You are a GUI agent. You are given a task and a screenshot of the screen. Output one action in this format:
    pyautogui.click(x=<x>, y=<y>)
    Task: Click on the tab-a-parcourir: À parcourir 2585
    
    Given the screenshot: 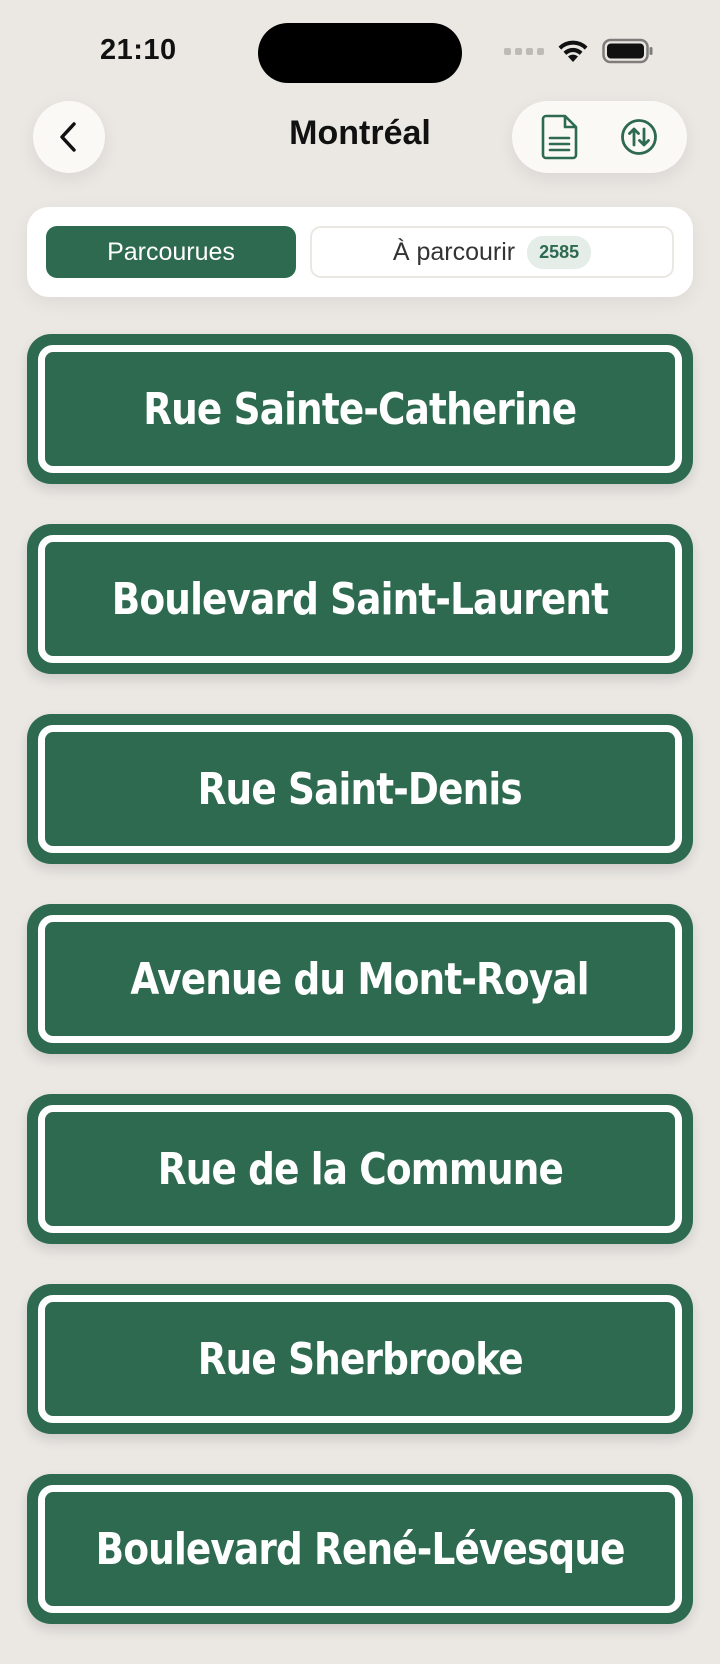 What is the action you would take?
    pyautogui.click(x=492, y=252)
    